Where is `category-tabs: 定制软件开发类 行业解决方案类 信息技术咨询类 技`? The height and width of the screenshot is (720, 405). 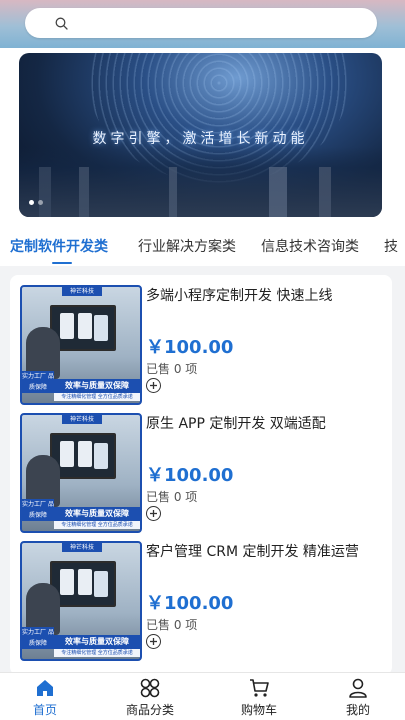 category-tabs: 定制软件开发类 行业解决方案类 信息技术咨询类 技 is located at coordinates (202, 246).